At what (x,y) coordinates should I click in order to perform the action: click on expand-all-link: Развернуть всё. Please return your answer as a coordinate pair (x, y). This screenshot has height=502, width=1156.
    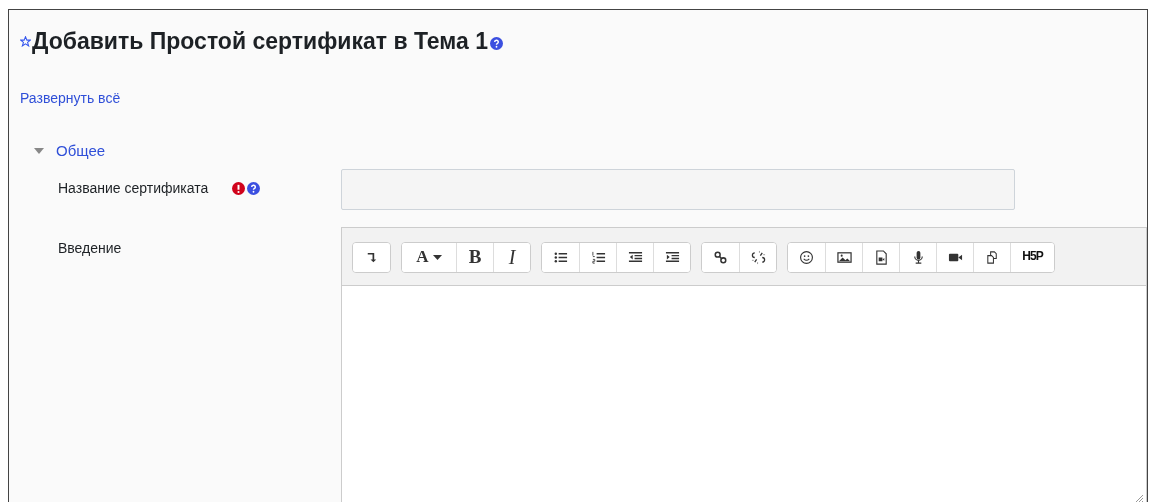
    Looking at the image, I should click on (70, 98).